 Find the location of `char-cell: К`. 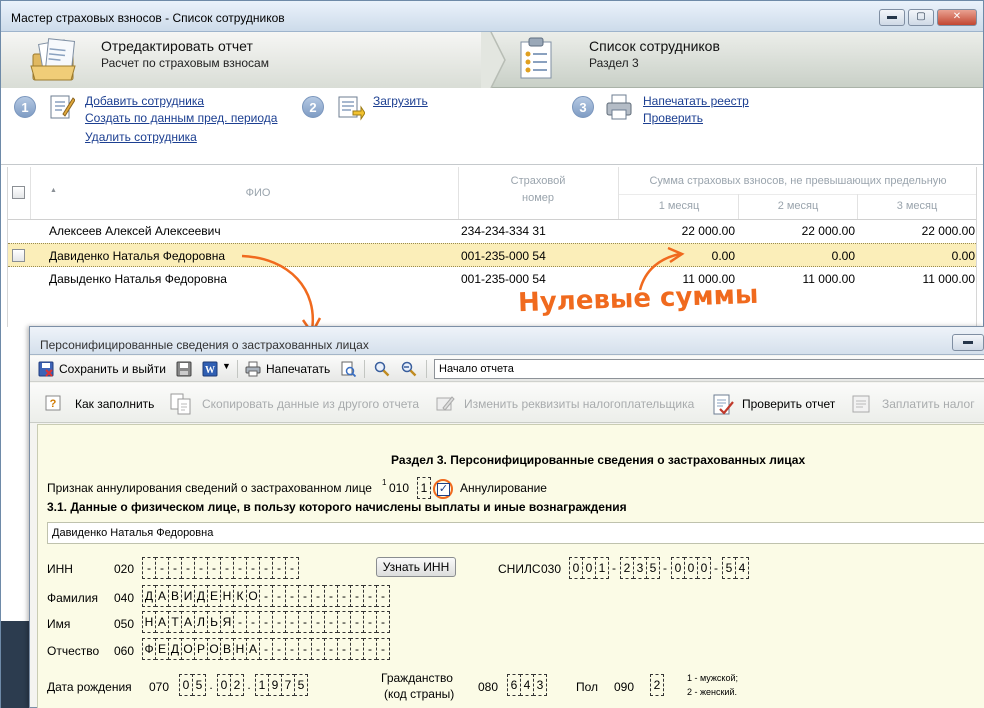

char-cell: К is located at coordinates (240, 596).